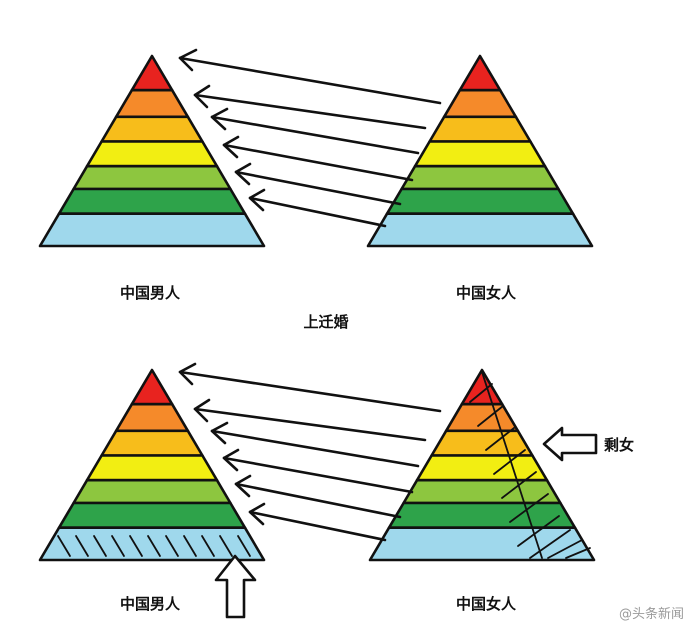 The height and width of the screenshot is (624, 690). What do you see at coordinates (619, 445) in the screenshot?
I see `label-leftover-women: 剩女` at bounding box center [619, 445].